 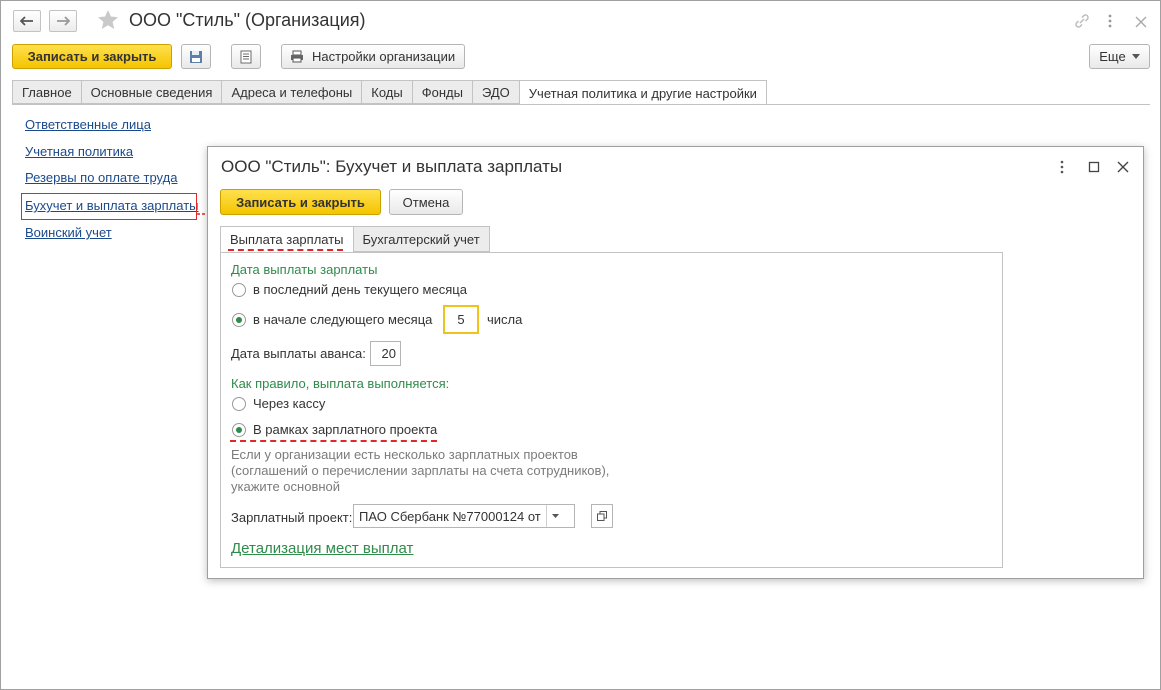 What do you see at coordinates (289, 403) in the screenshot?
I see `cash-label: Через кассу` at bounding box center [289, 403].